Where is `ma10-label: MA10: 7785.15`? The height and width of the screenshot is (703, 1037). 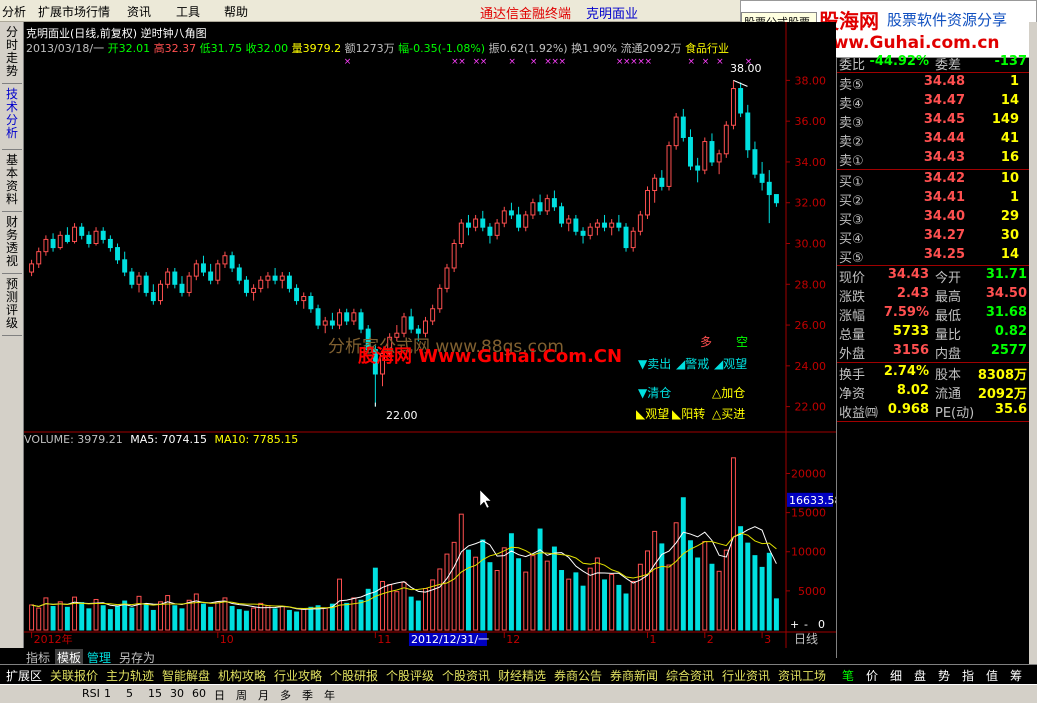 ma10-label: MA10: 7785.15 is located at coordinates (256, 439).